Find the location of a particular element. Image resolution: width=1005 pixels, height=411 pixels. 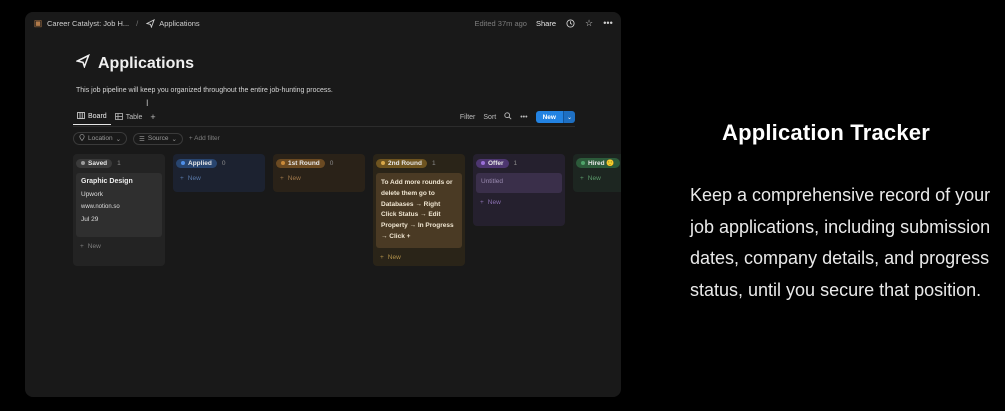

status-badge: Offer is located at coordinates (492, 163).